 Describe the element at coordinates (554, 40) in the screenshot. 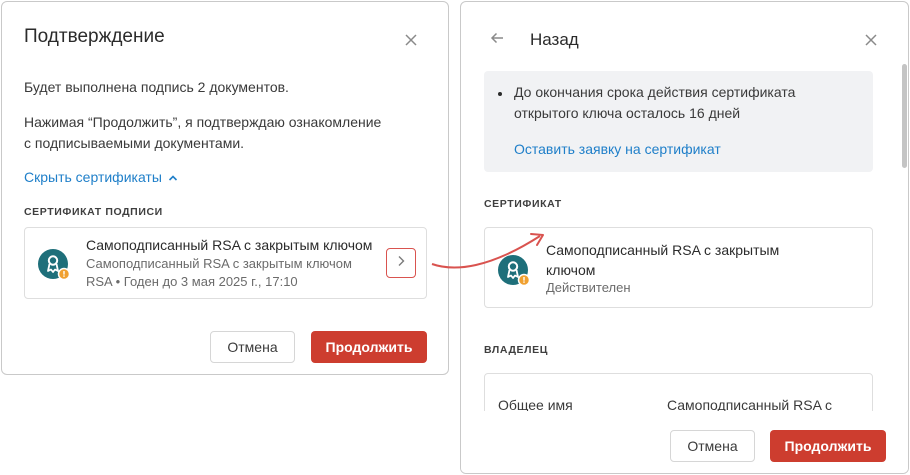

I see `back-label: Назад` at that location.